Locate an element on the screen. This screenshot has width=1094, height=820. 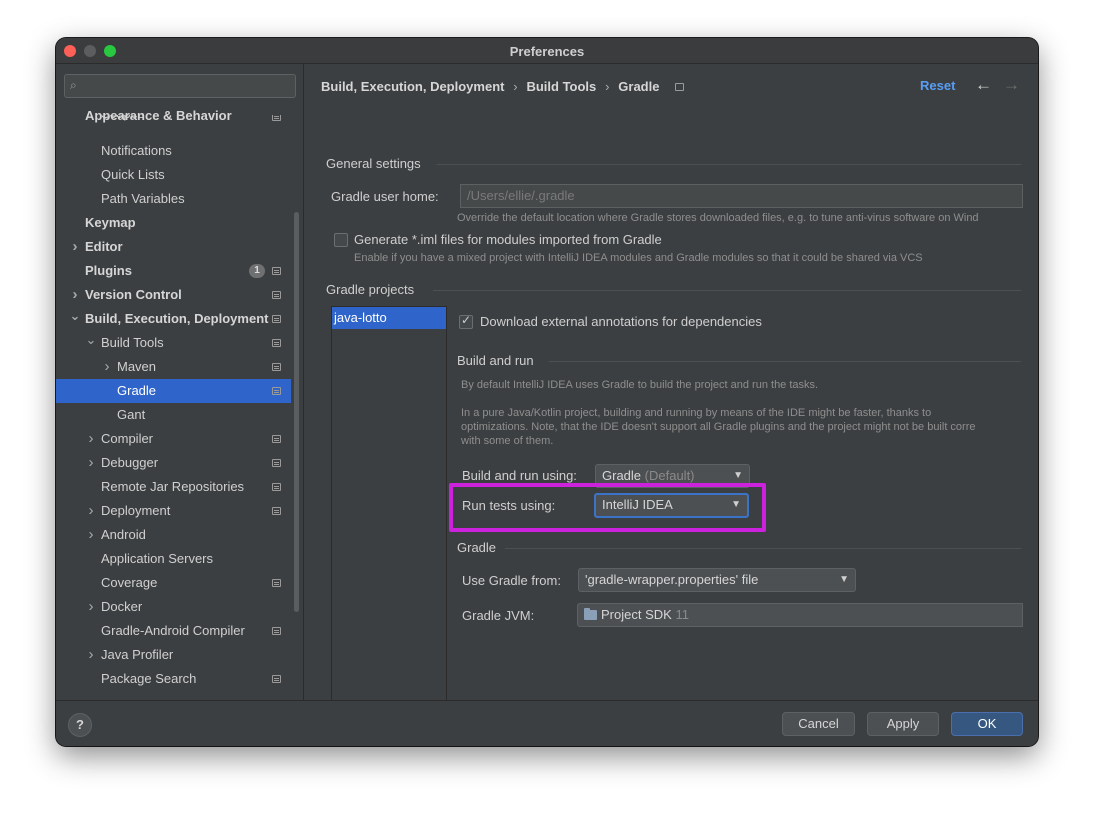
breadcrumb-item: Gradle is located at coordinates (639, 86).